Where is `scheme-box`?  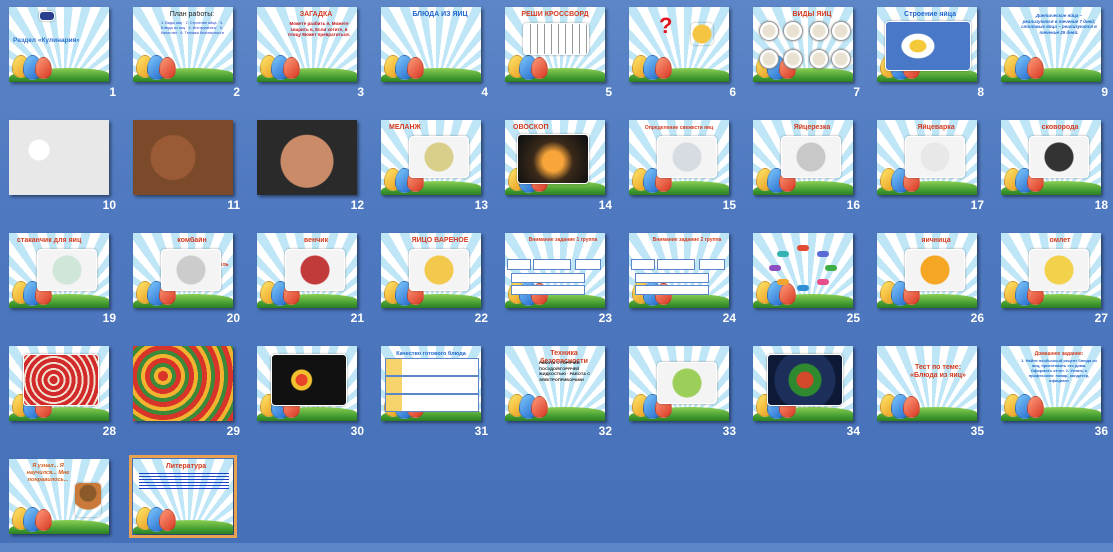
scheme-box is located at coordinates (643, 264).